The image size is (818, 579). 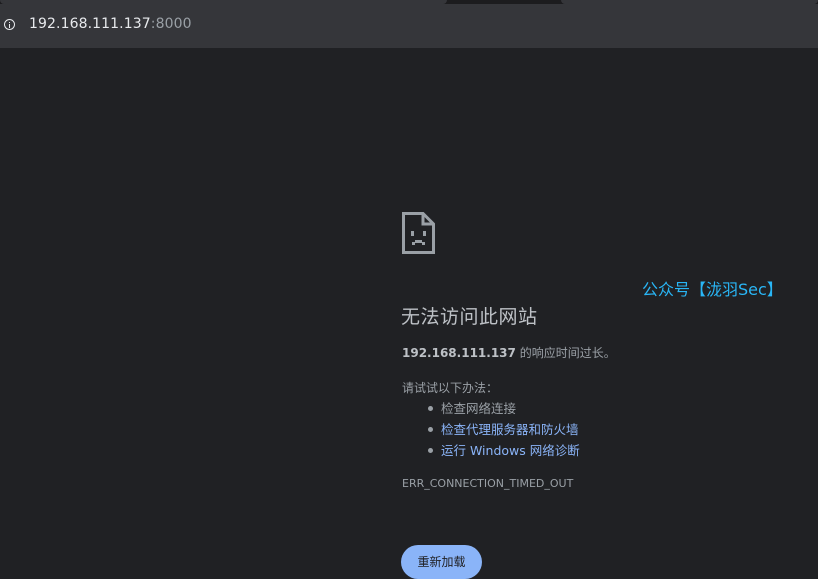 I want to click on watermark-text: 公众号【泷羽Sec】, so click(x=712, y=289).